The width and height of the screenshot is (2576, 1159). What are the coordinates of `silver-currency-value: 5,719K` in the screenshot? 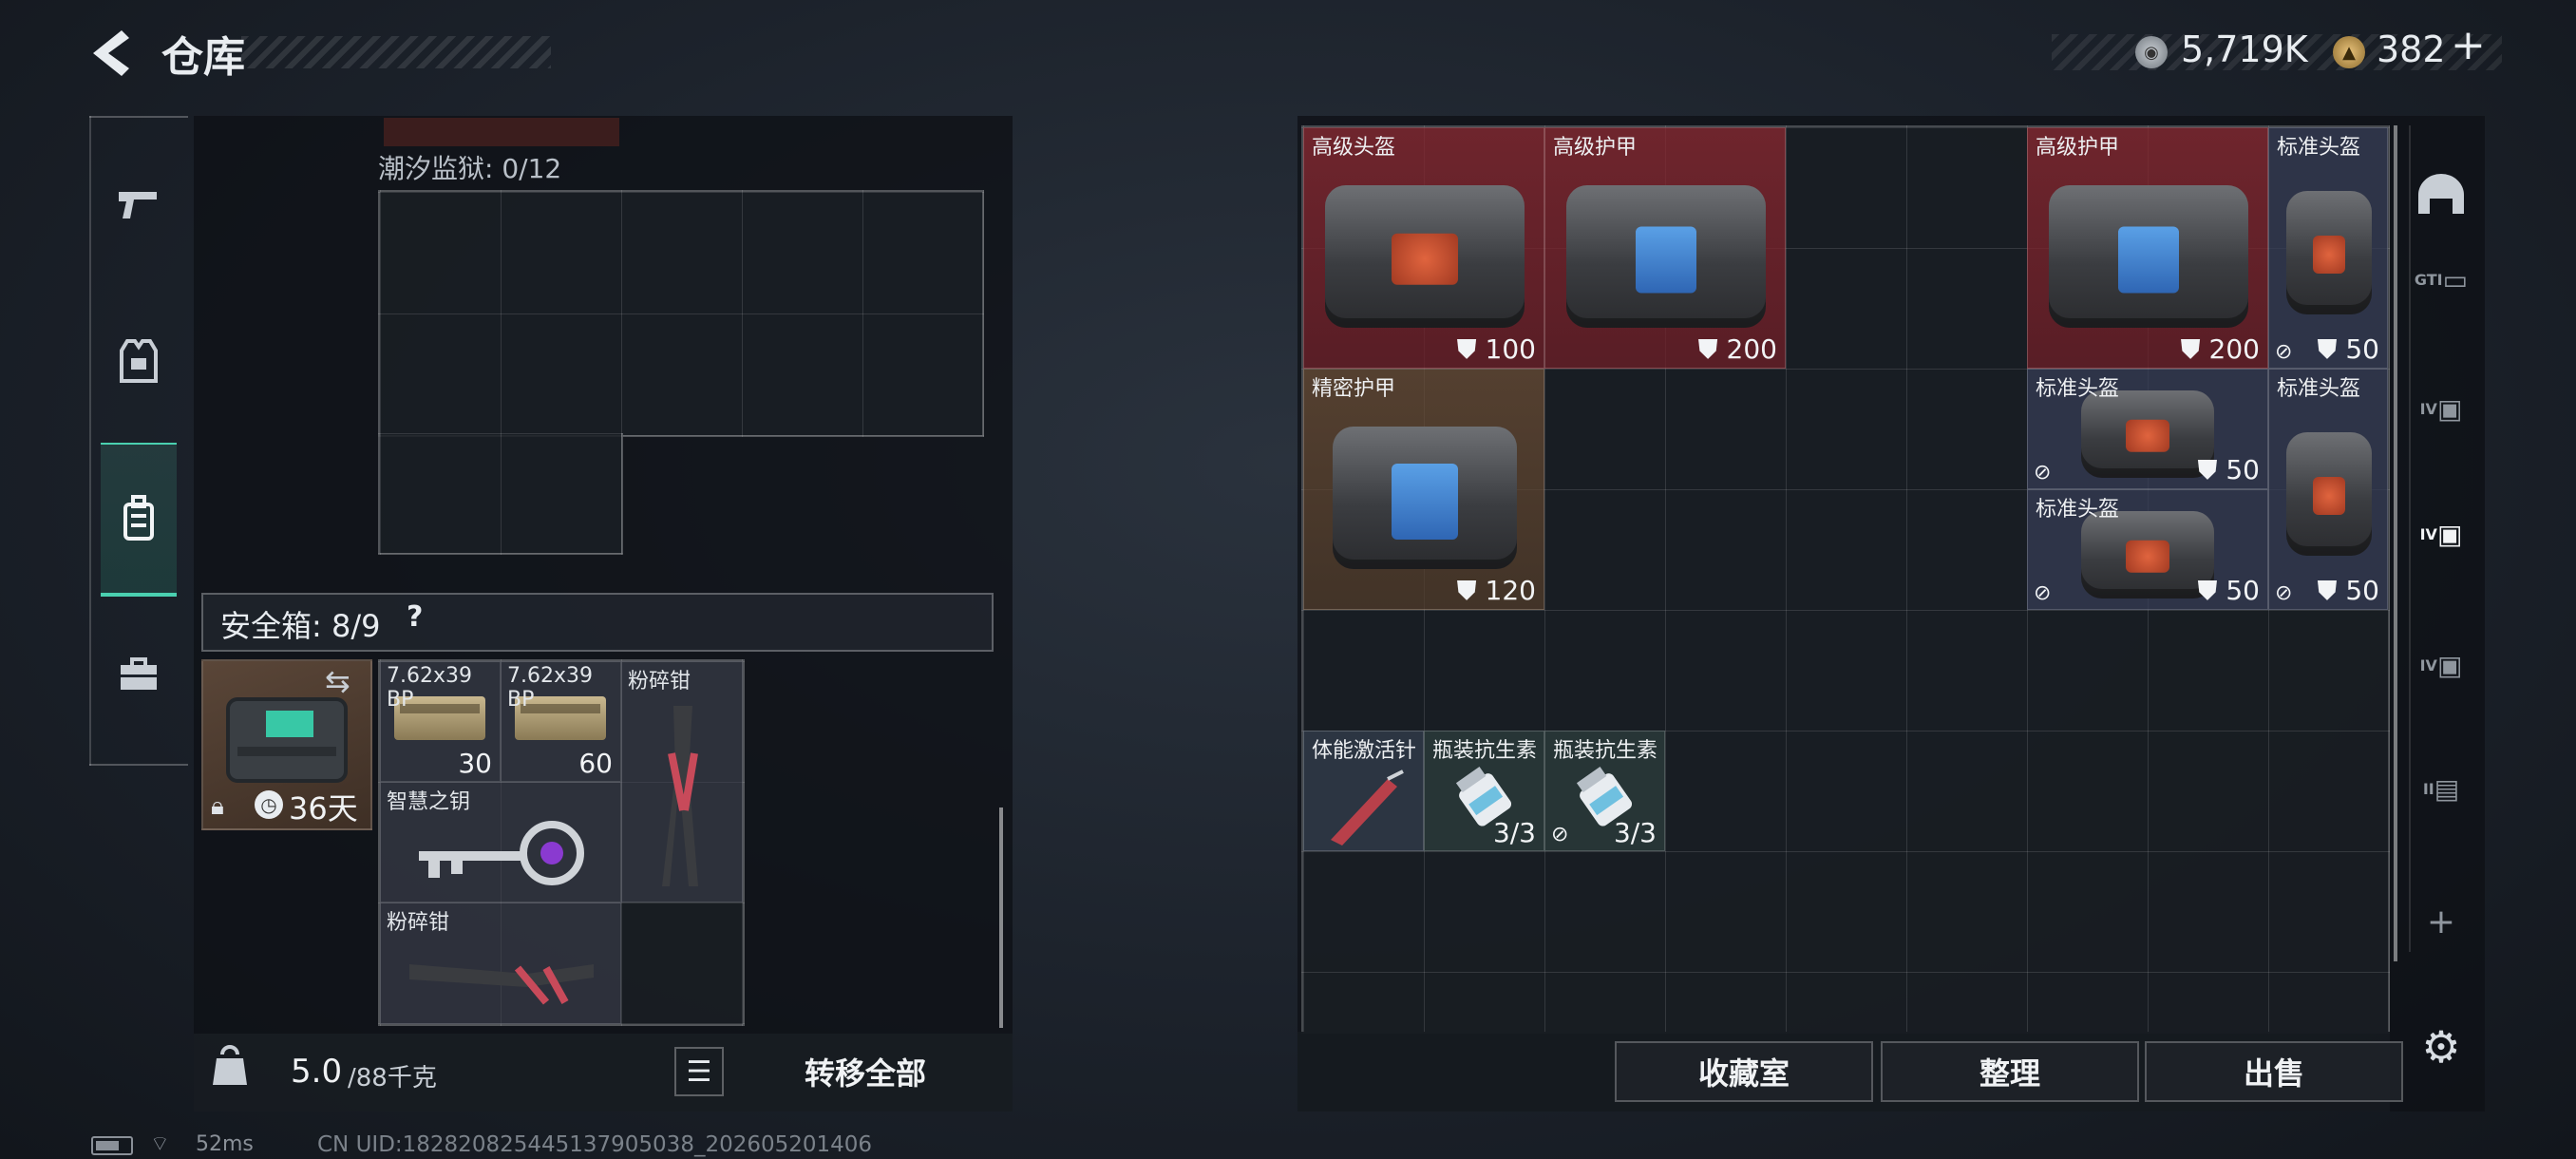 It's located at (2244, 49).